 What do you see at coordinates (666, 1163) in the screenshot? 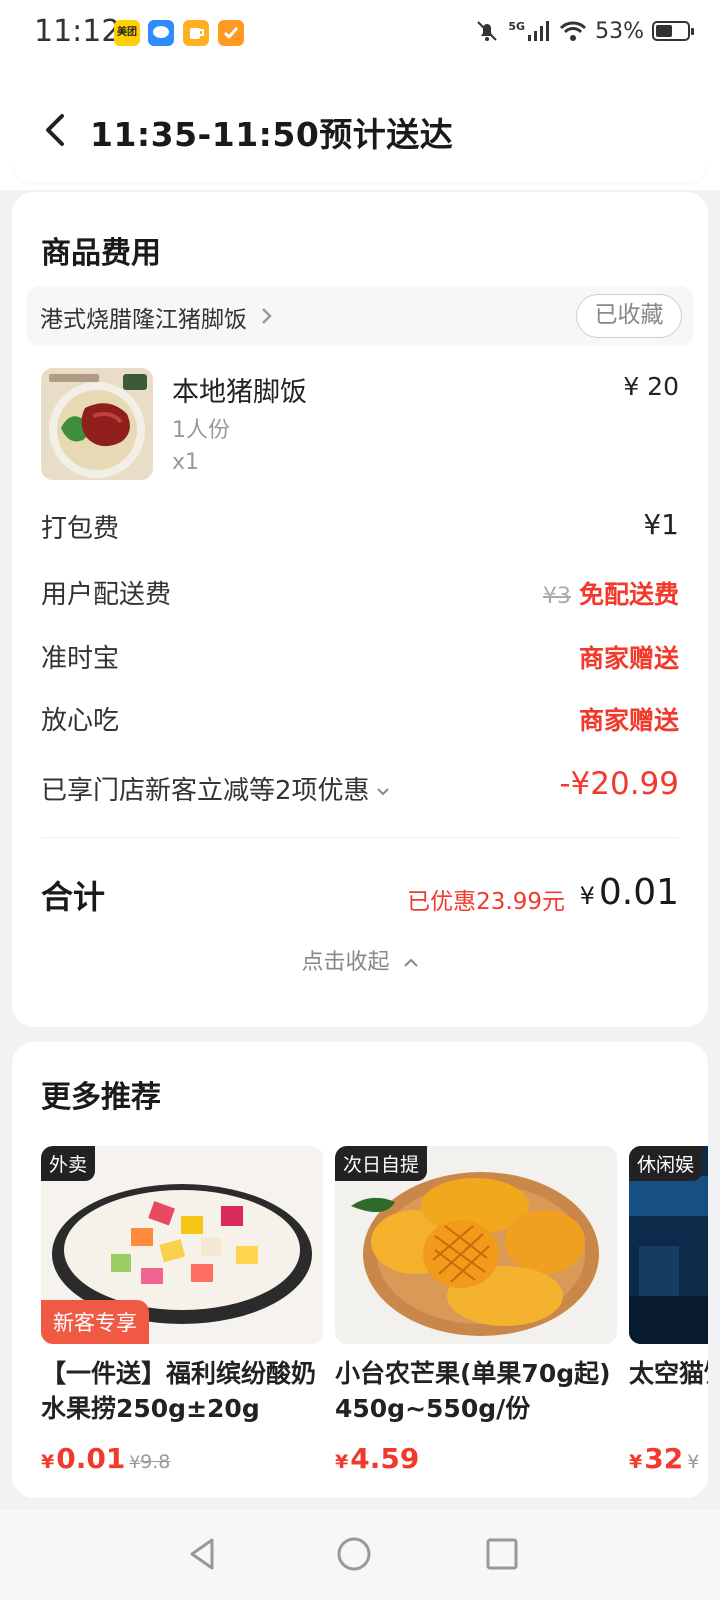
I see `recommend-tag: 休闲娱` at bounding box center [666, 1163].